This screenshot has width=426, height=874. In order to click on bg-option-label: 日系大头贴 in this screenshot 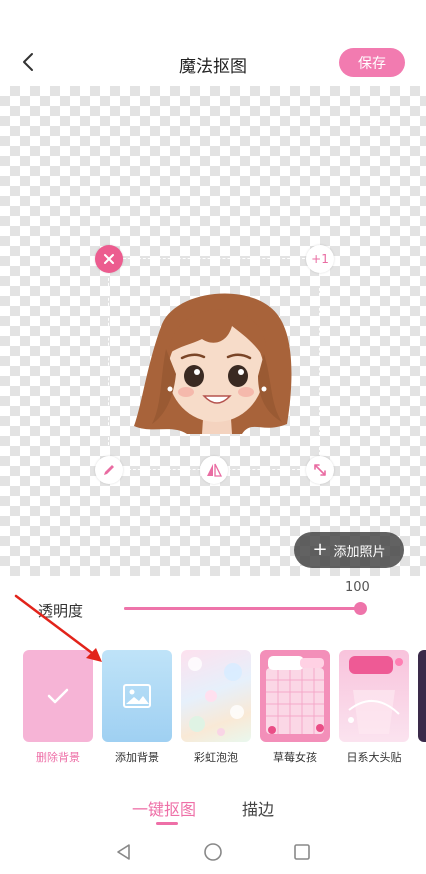, I will do `click(374, 757)`.